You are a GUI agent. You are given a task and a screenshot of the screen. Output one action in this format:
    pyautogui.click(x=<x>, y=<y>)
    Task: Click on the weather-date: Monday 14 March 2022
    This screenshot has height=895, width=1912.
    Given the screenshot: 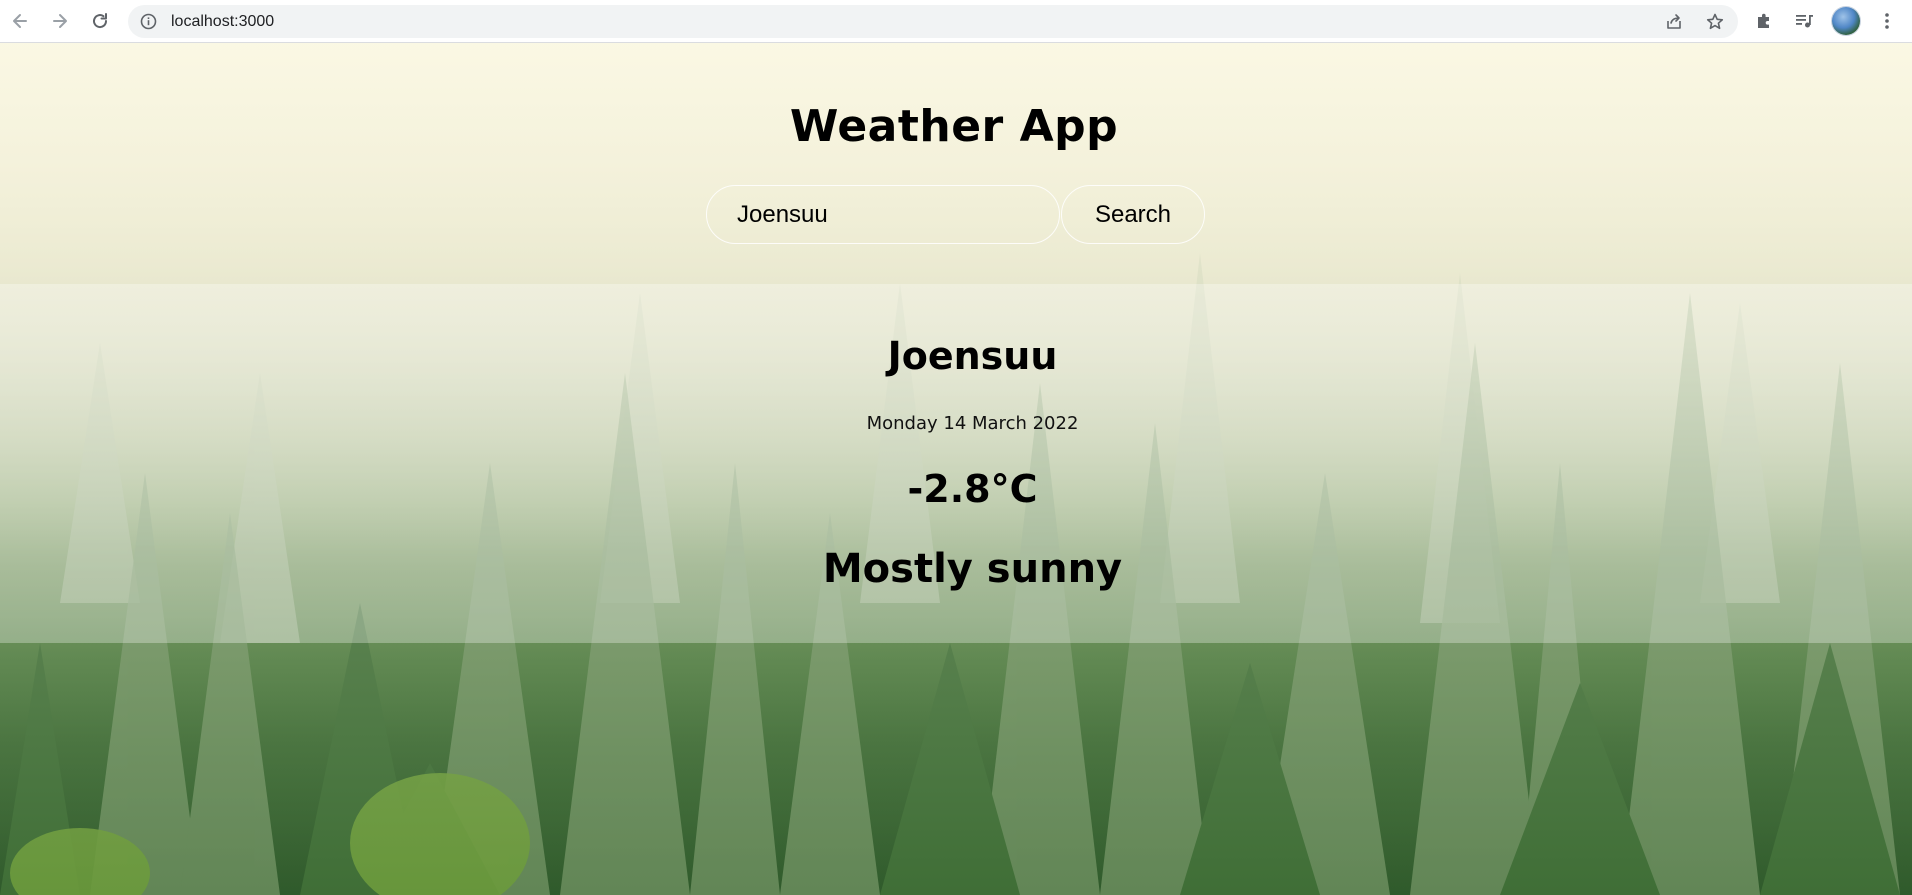 What is the action you would take?
    pyautogui.click(x=972, y=423)
    